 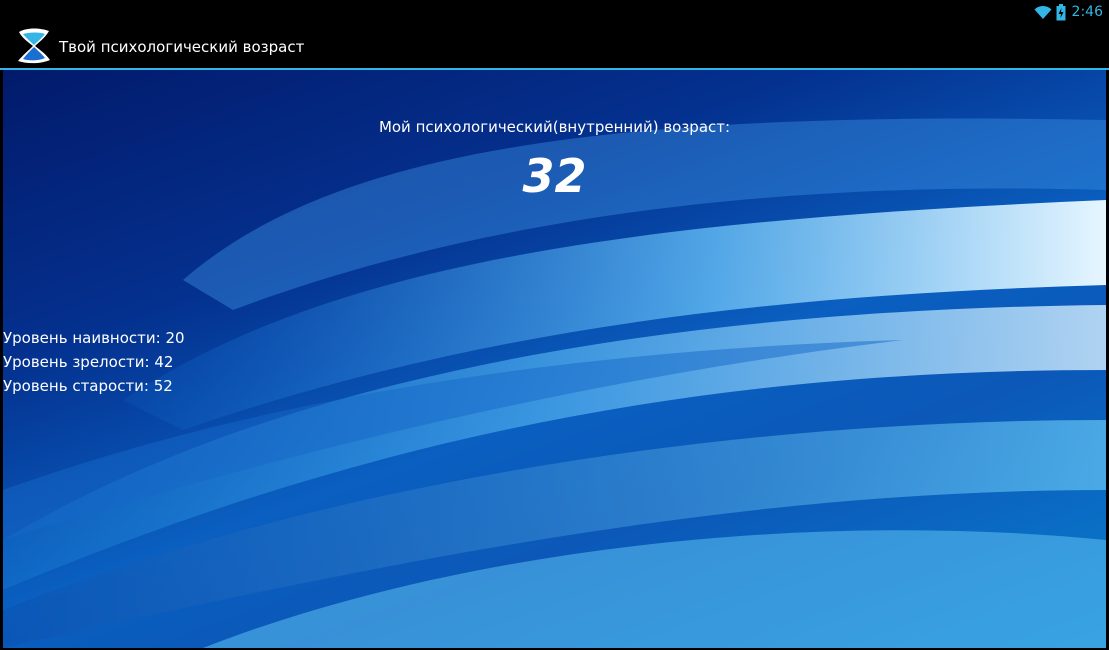 What do you see at coordinates (1, 360) in the screenshot?
I see `frame-left` at bounding box center [1, 360].